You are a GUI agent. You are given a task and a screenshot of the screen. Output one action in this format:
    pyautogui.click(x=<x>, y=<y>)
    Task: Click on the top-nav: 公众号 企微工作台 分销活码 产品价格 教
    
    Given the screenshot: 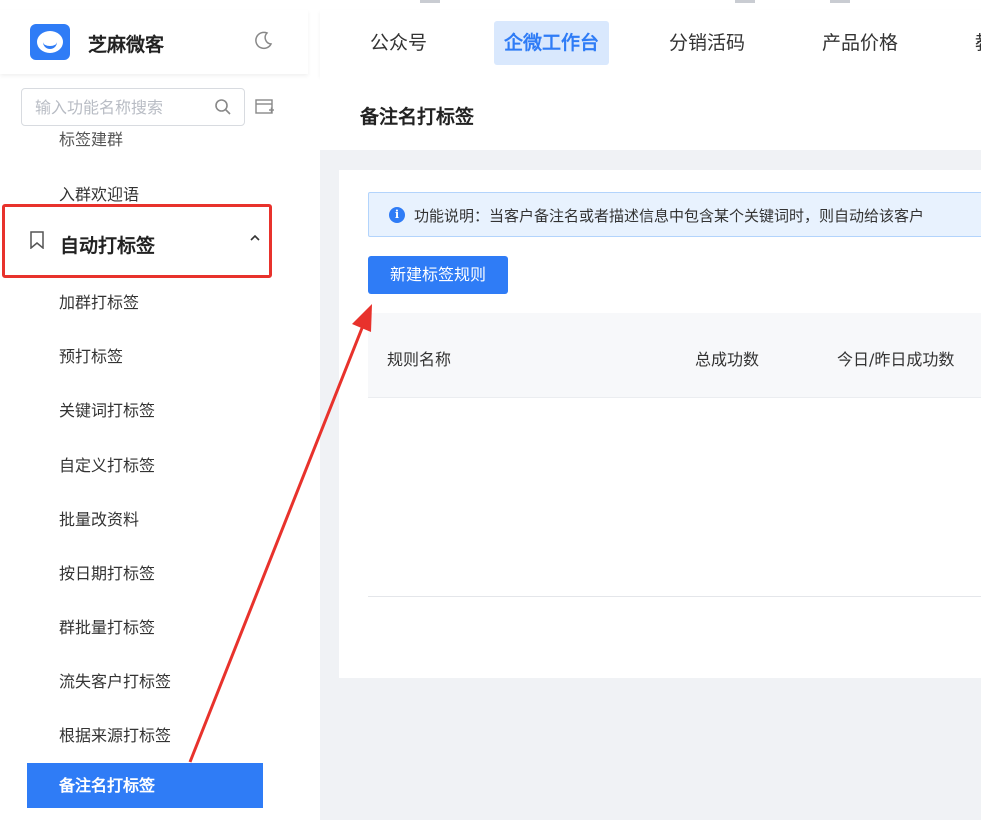 What is the action you would take?
    pyautogui.click(x=650, y=43)
    